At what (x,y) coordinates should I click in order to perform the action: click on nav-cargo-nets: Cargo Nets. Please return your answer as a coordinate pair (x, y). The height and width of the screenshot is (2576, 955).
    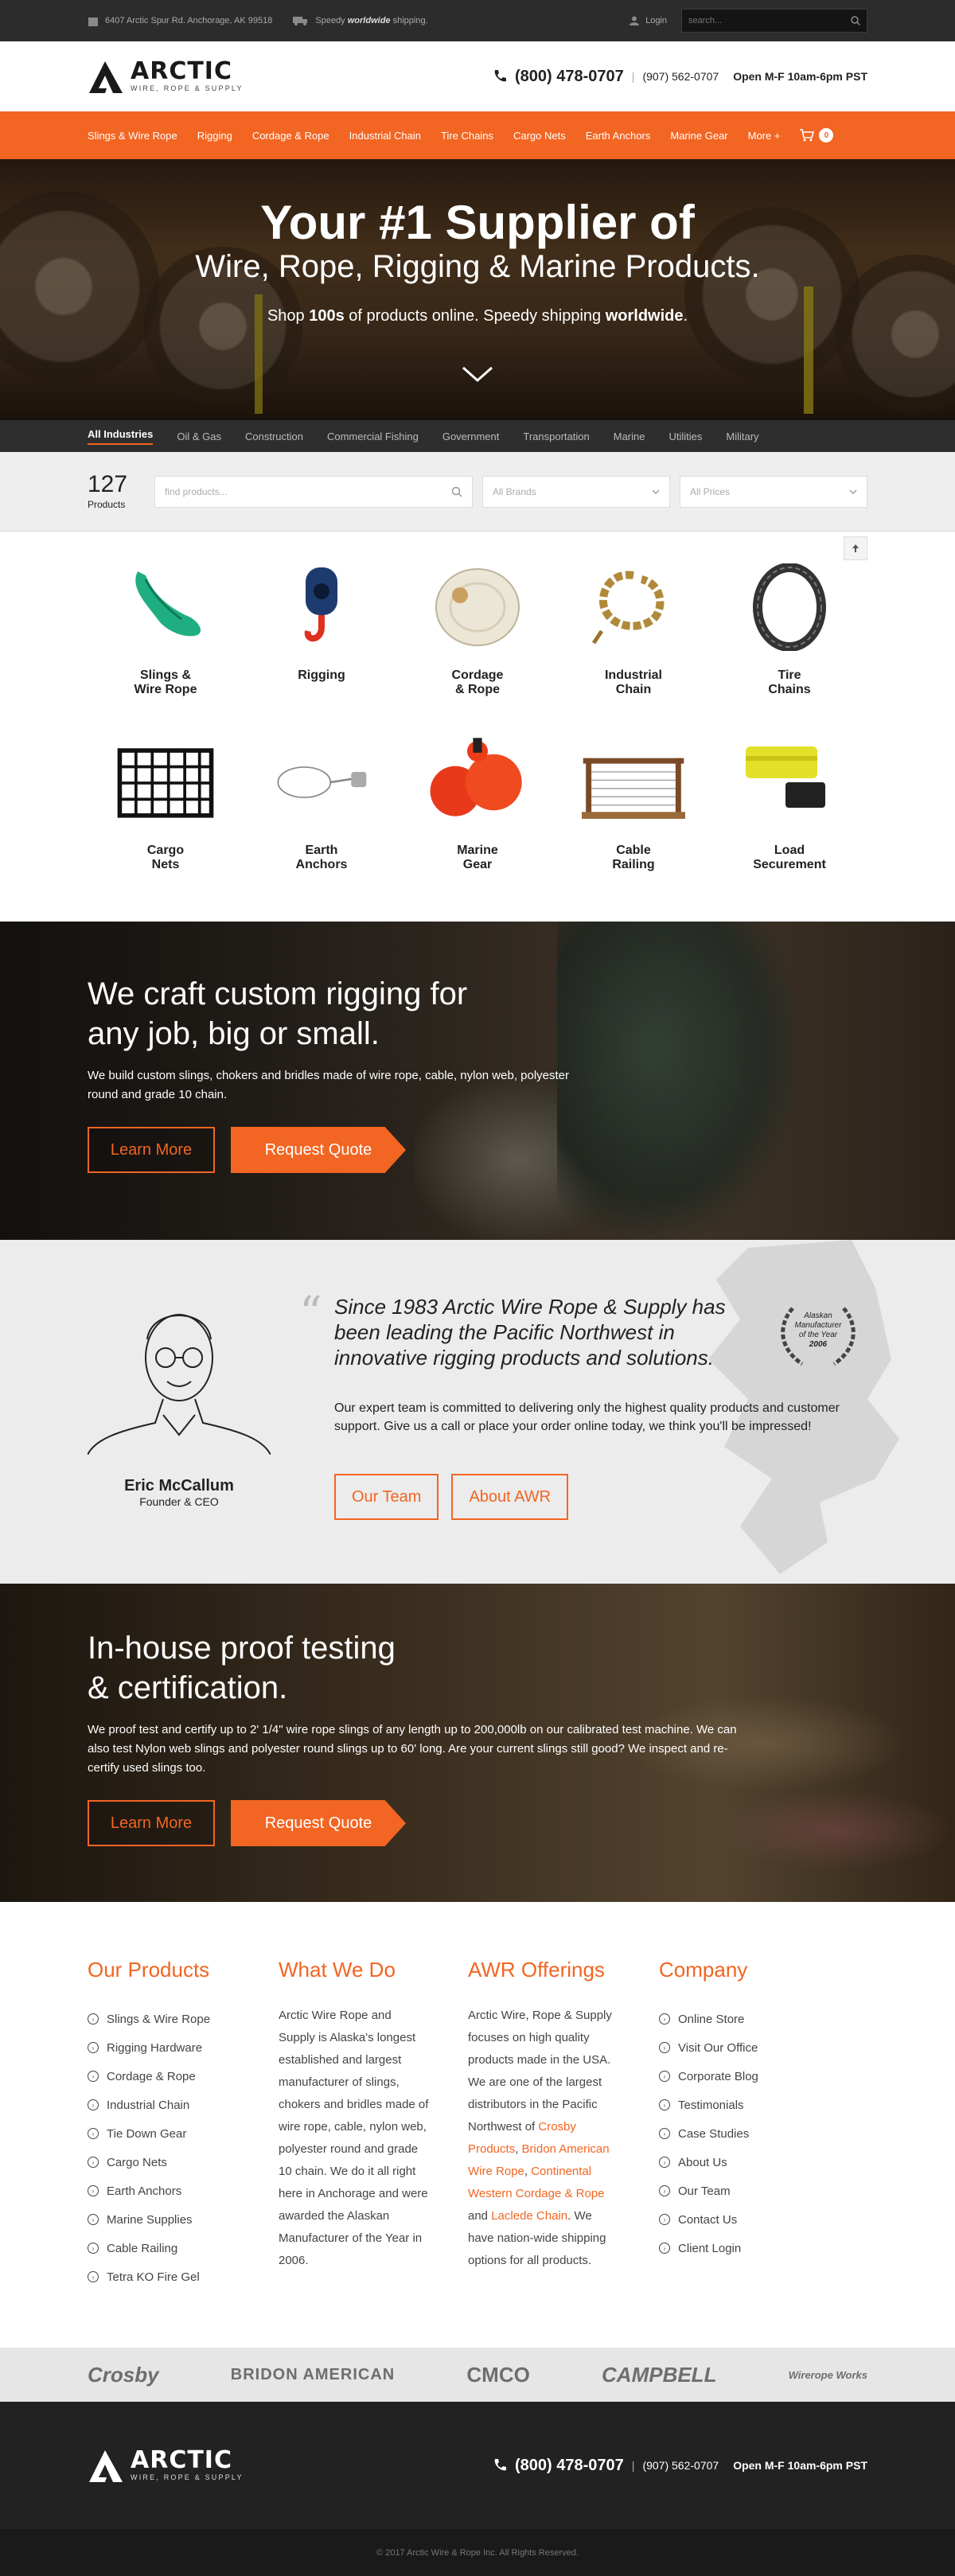
    Looking at the image, I should click on (539, 136).